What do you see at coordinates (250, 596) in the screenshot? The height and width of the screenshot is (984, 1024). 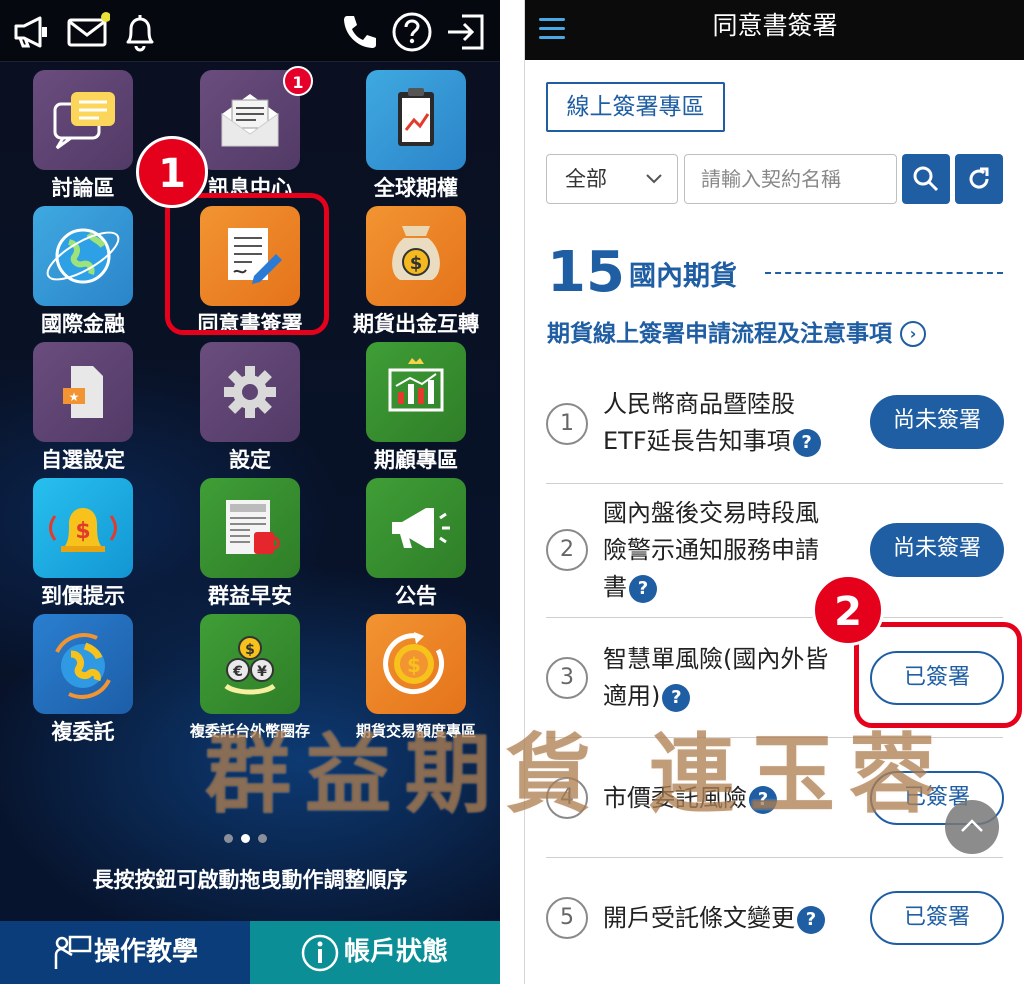 I see `app-label: 群益早安` at bounding box center [250, 596].